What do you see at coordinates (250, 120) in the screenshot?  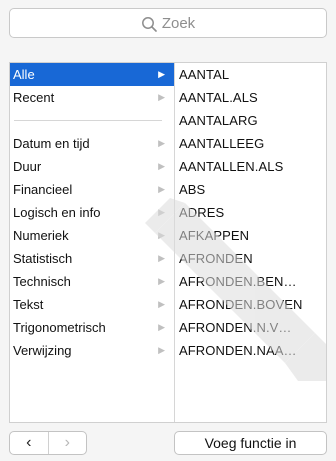 I see `function-item: AANTALARG` at bounding box center [250, 120].